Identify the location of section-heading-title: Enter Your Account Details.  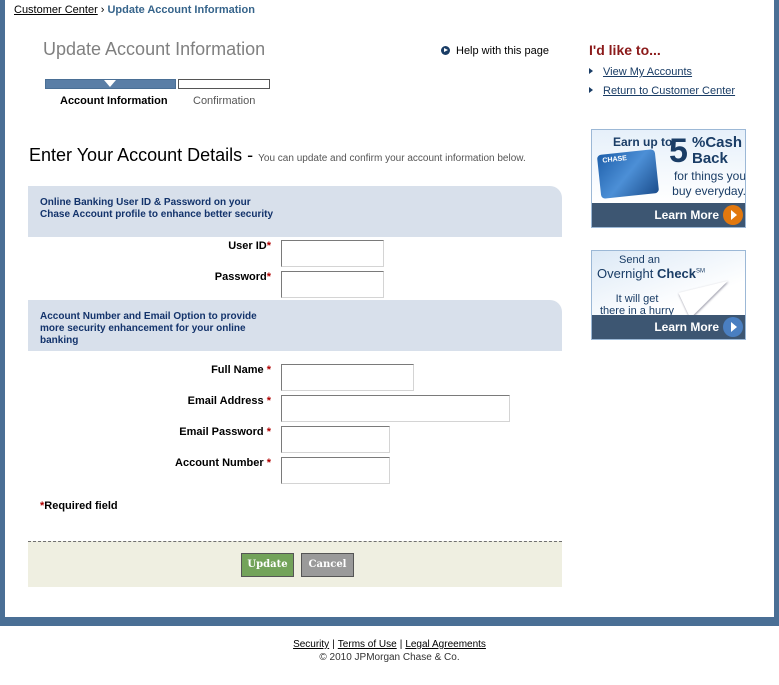
(136, 155).